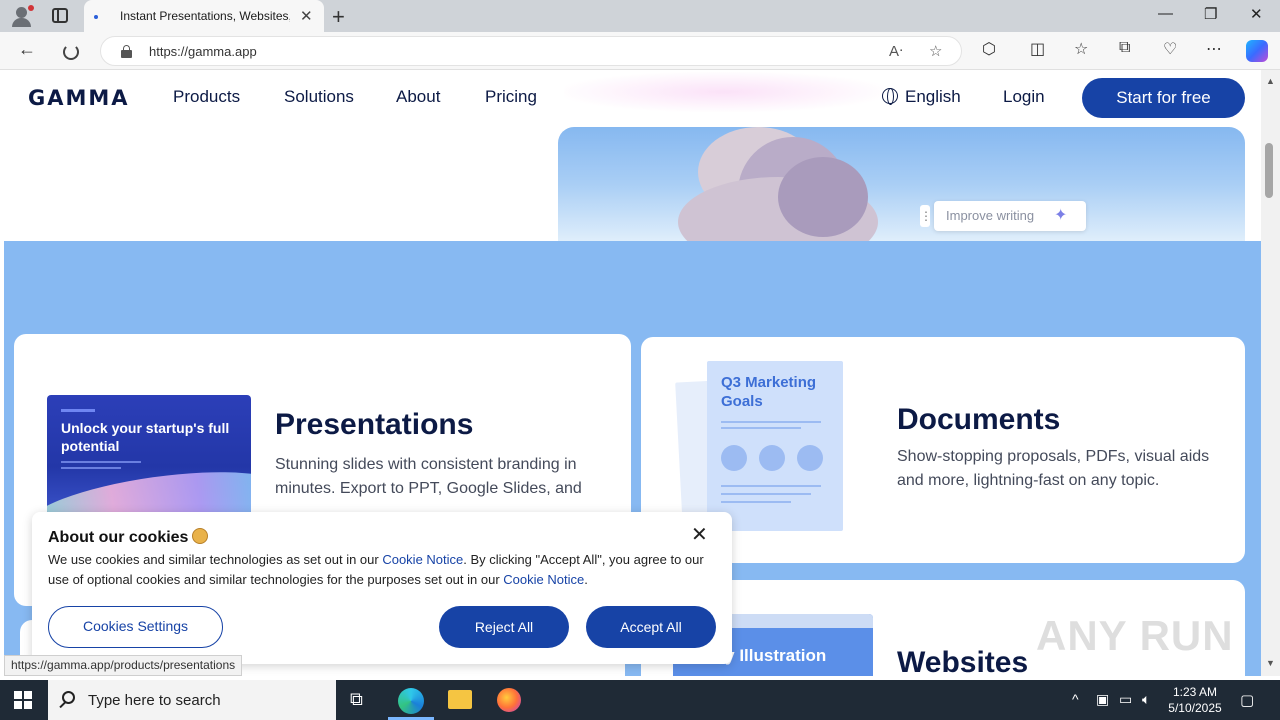  What do you see at coordinates (200, 536) in the screenshot?
I see `cookie-emoji-icon` at bounding box center [200, 536].